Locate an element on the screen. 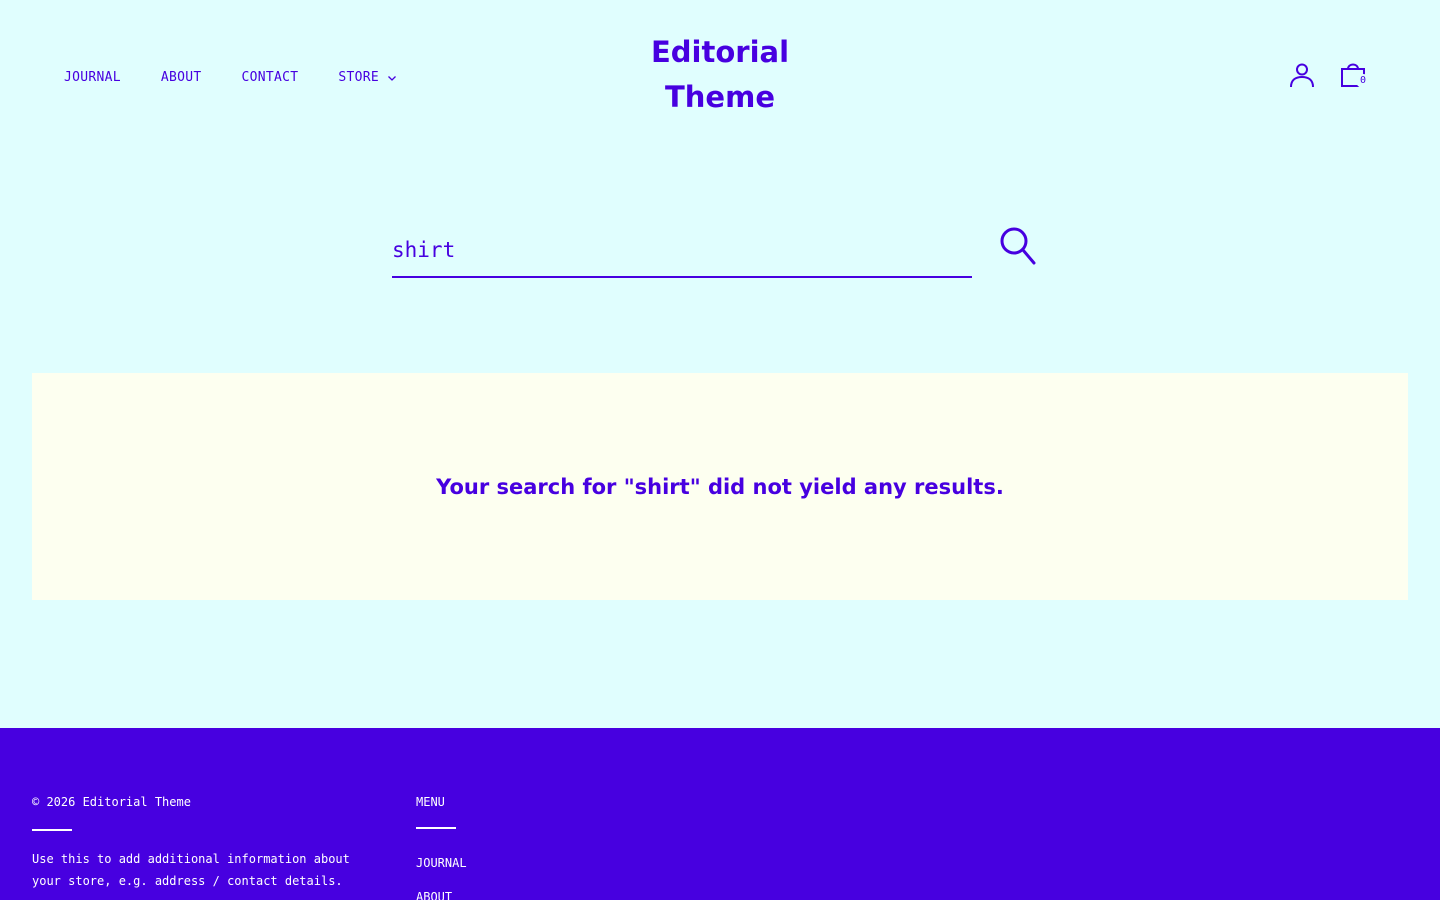 This screenshot has height=900, width=1440. chevron-down-icon is located at coordinates (392, 78).